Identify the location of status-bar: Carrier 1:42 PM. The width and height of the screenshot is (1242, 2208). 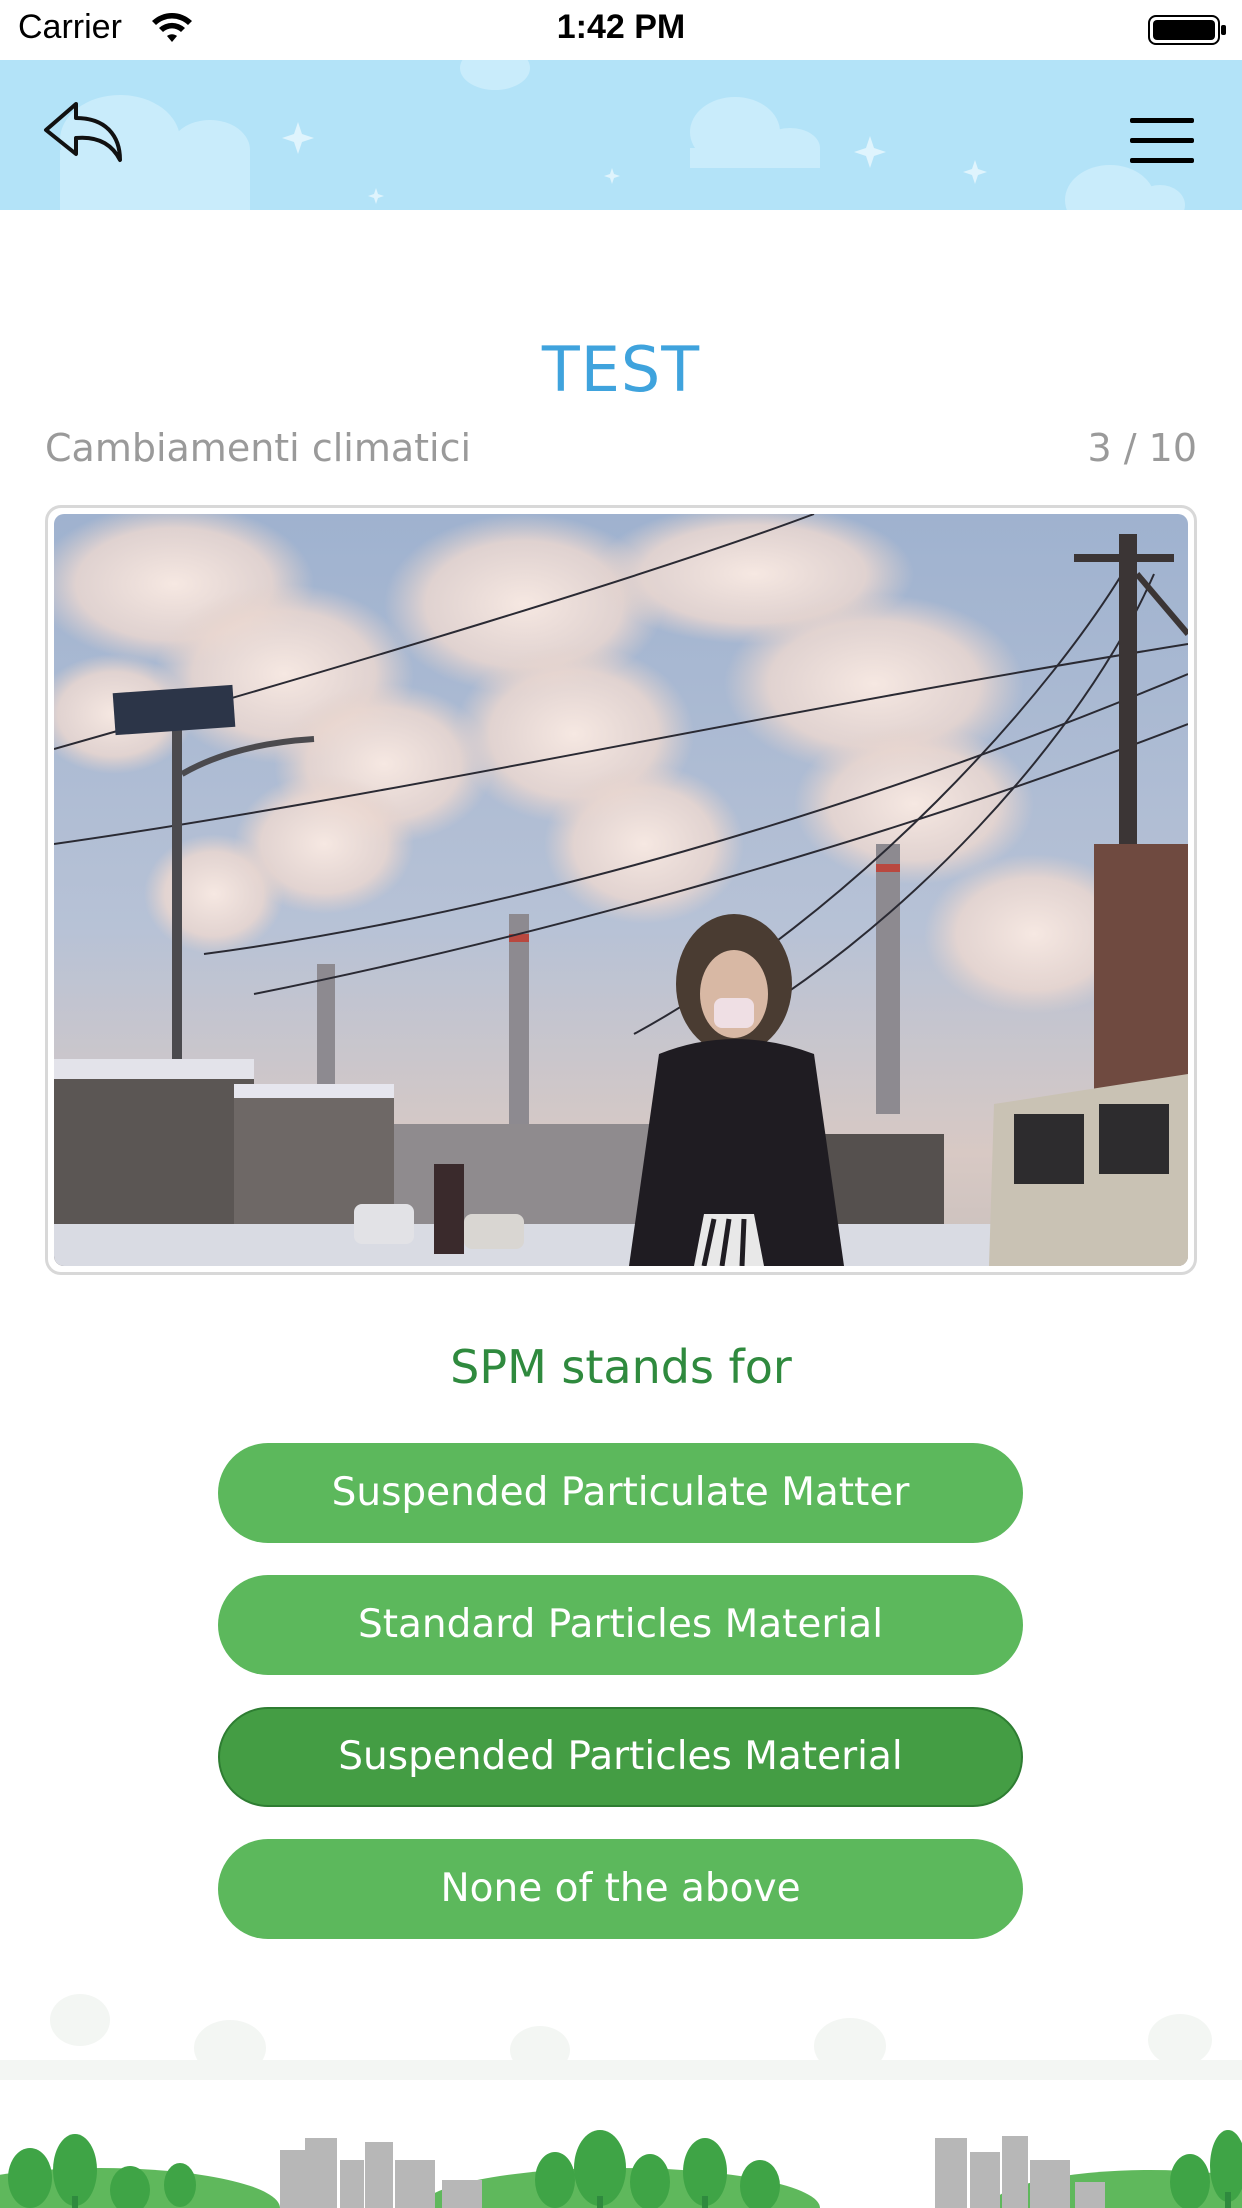
(621, 30).